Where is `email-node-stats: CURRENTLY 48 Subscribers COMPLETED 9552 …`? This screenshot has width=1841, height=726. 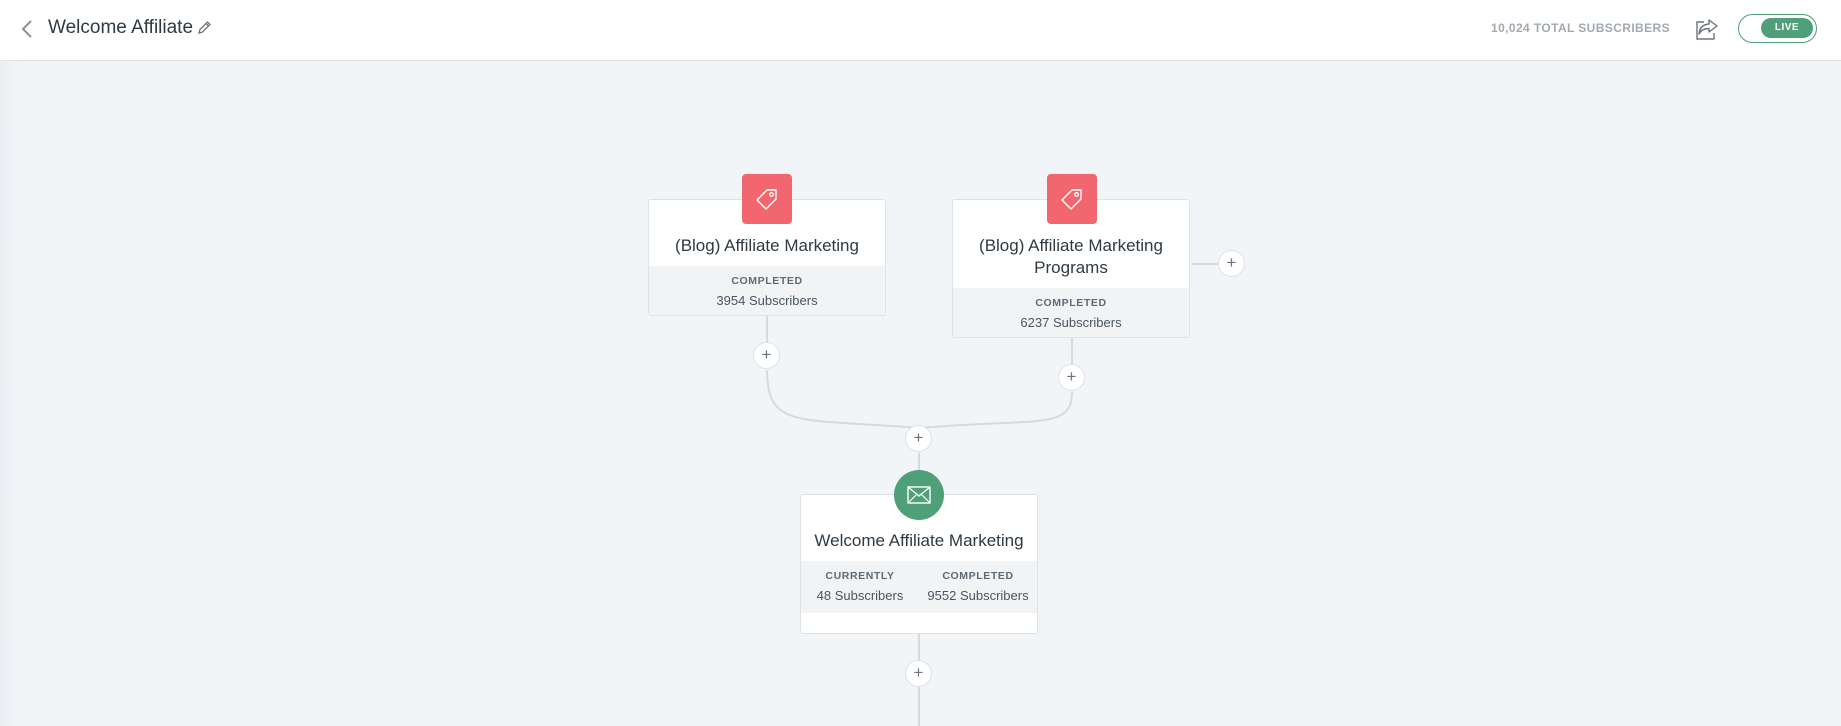
email-node-stats: CURRENTLY 48 Subscribers COMPLETED 9552 … is located at coordinates (919, 587).